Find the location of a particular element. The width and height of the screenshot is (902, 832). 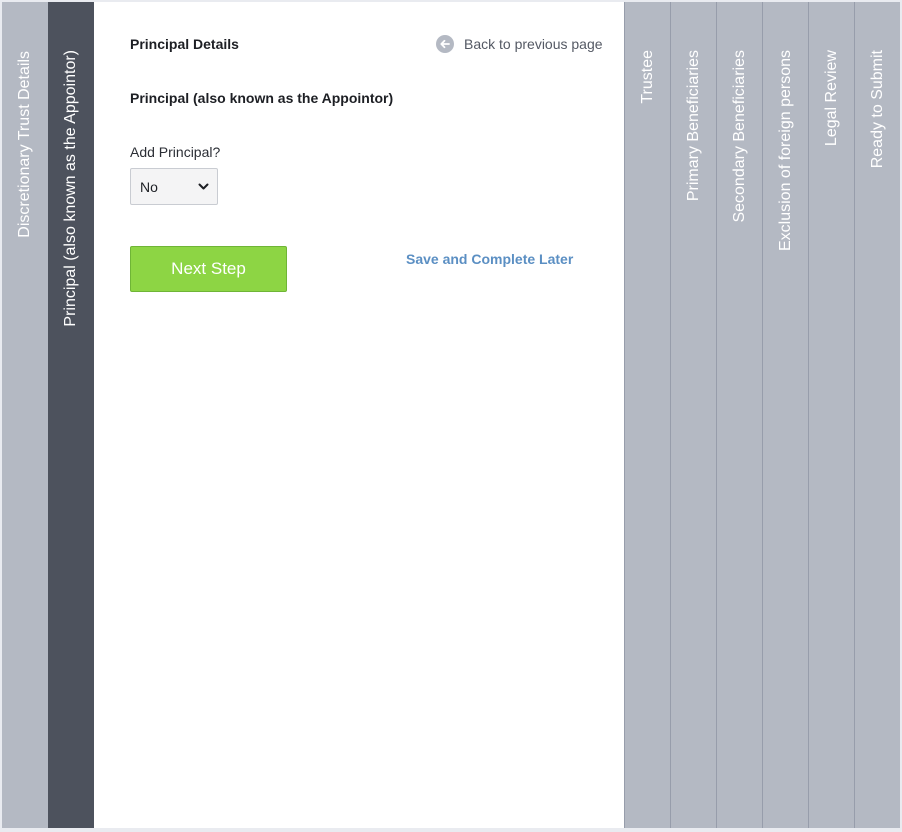

save-and-complete-later-link: Save and Complete Later is located at coordinates (489, 259).